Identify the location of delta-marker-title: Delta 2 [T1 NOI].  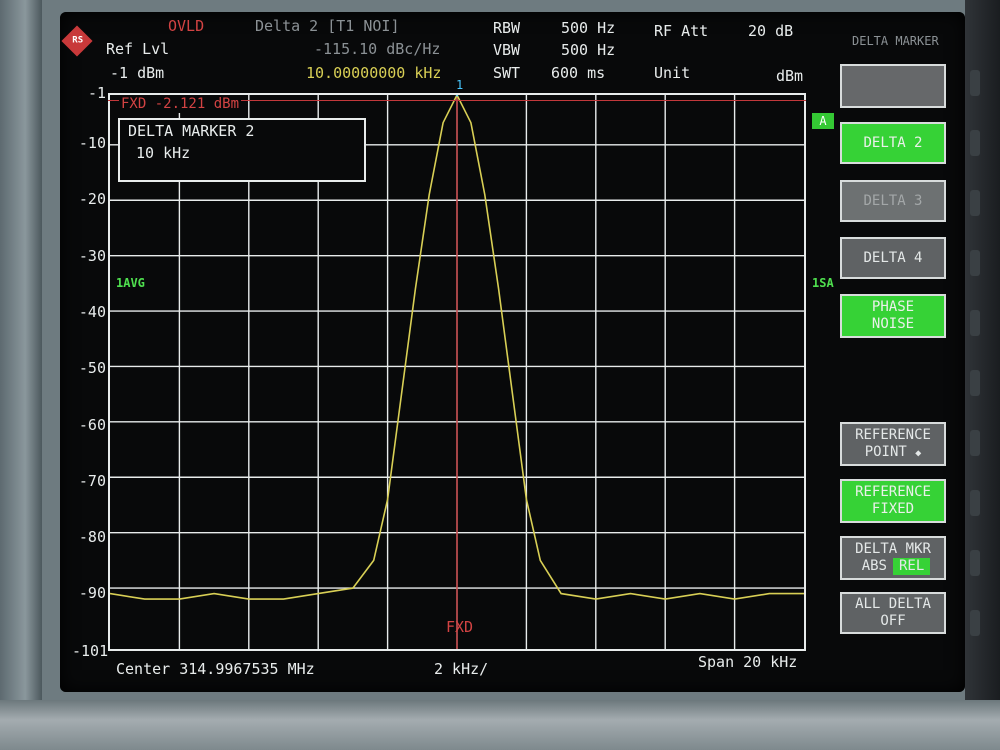
(327, 26).